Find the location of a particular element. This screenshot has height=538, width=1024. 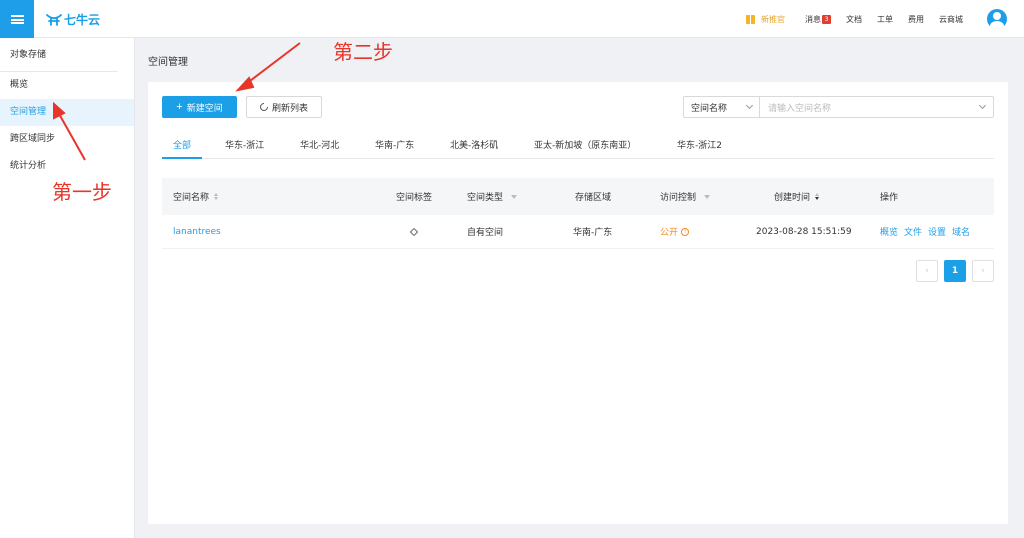

arrow-step1-head is located at coordinates (59, 110).